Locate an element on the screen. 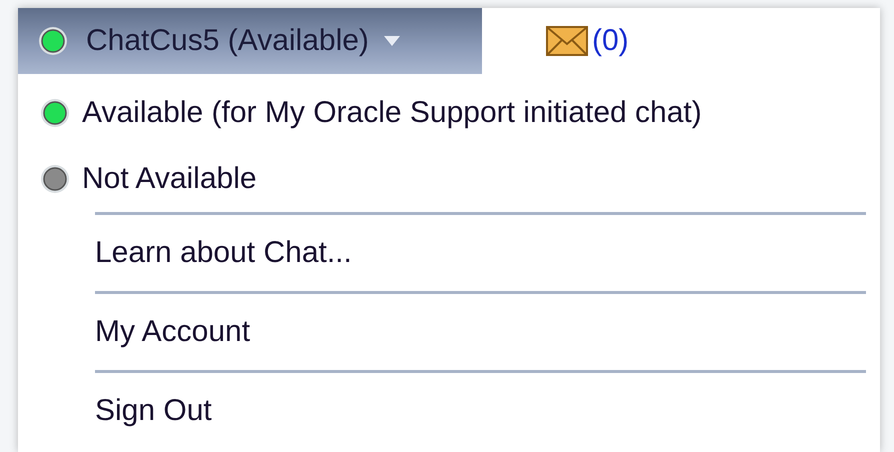 The height and width of the screenshot is (452, 894). menu-item: Available (for My Oracle Support initiated chat) is located at coordinates (392, 113).